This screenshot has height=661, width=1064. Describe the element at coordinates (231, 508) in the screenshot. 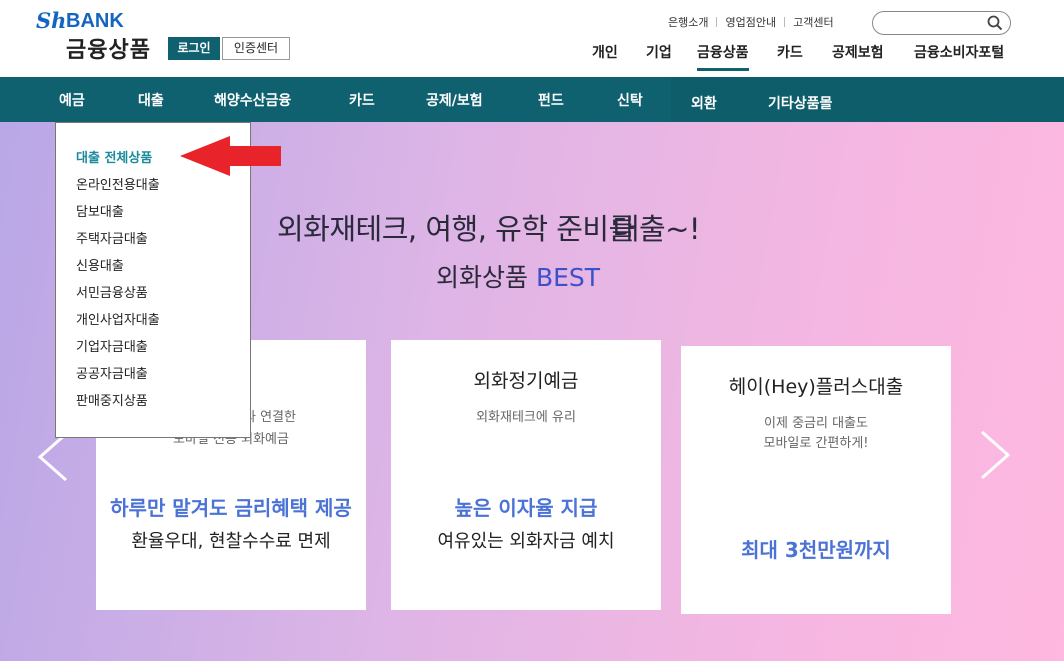

I see `card-highlight: 하루만 맡겨도 금리혜택 제공` at that location.